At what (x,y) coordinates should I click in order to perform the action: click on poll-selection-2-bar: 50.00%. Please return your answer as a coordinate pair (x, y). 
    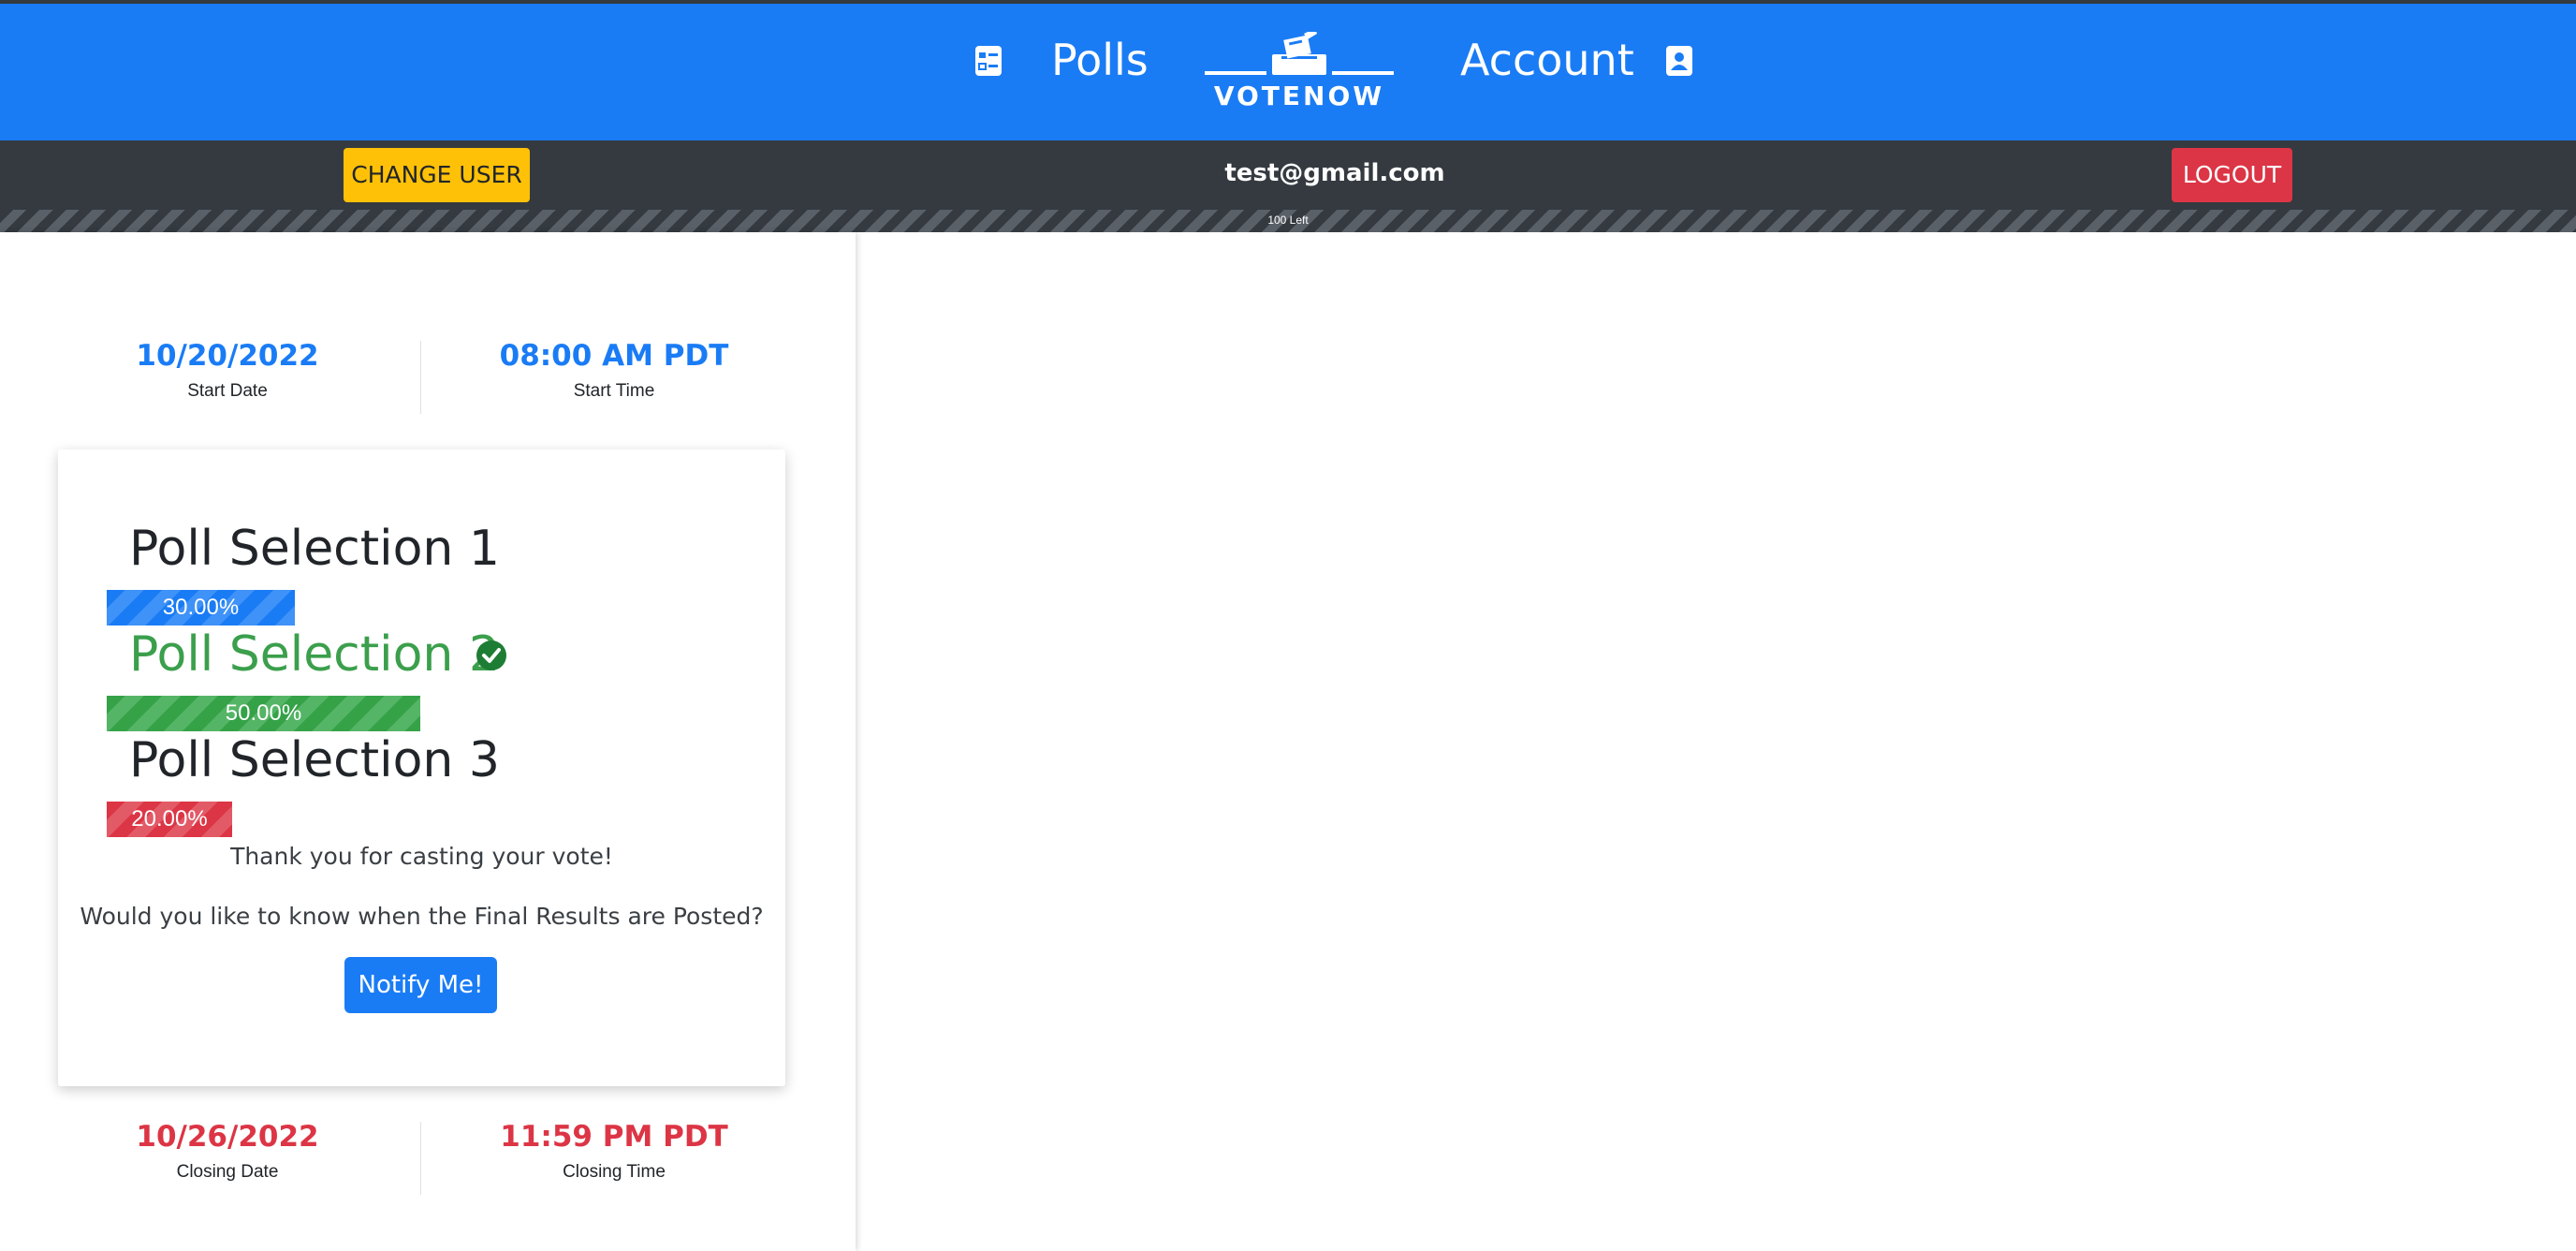
    Looking at the image, I should click on (263, 714).